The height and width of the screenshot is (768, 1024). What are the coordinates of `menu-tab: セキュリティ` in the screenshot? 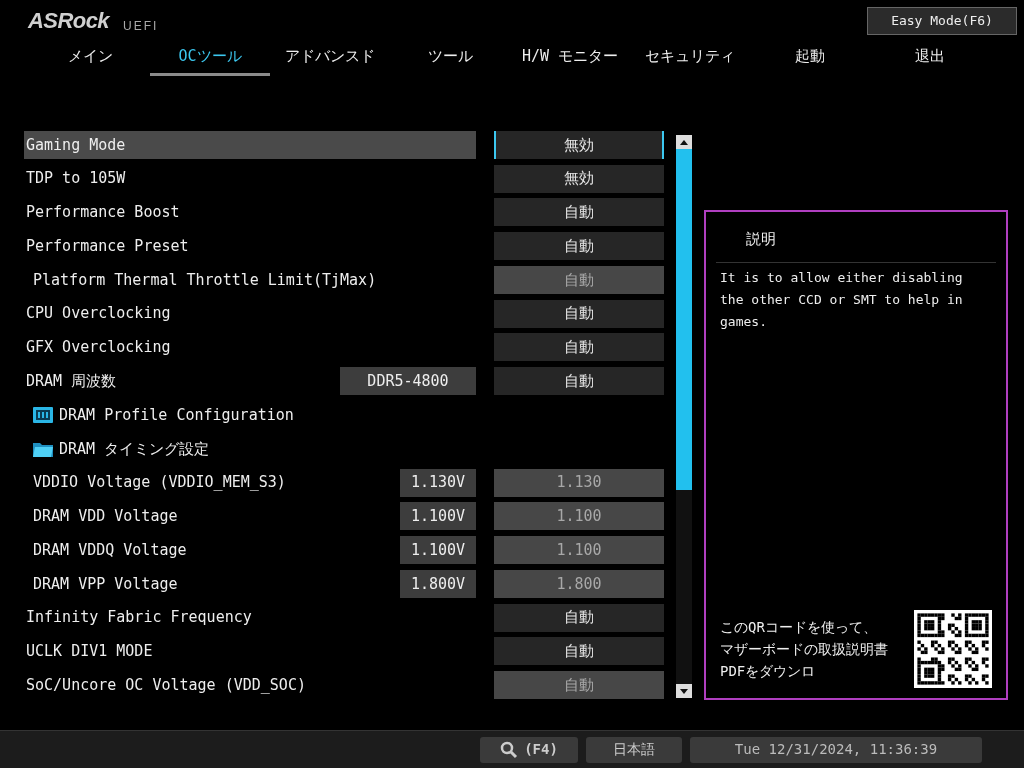 It's located at (690, 58).